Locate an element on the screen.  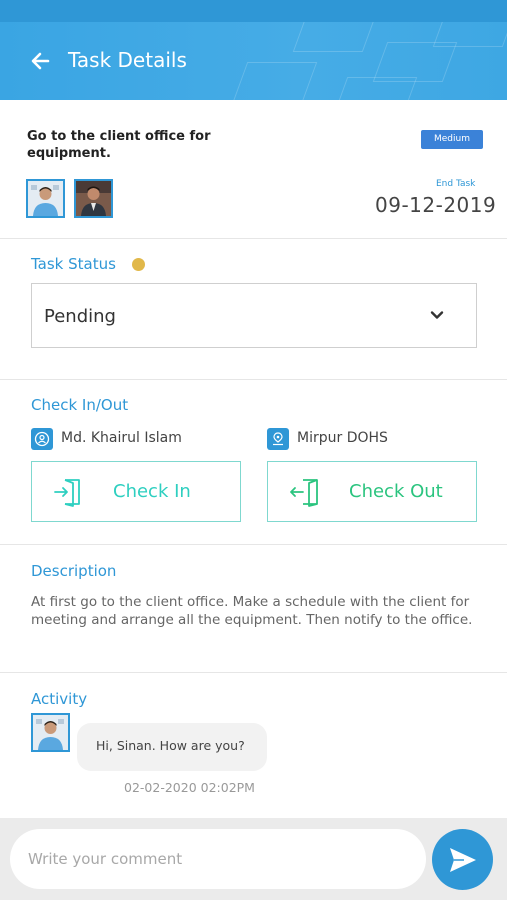
app-header: Task Details is located at coordinates (253, 61).